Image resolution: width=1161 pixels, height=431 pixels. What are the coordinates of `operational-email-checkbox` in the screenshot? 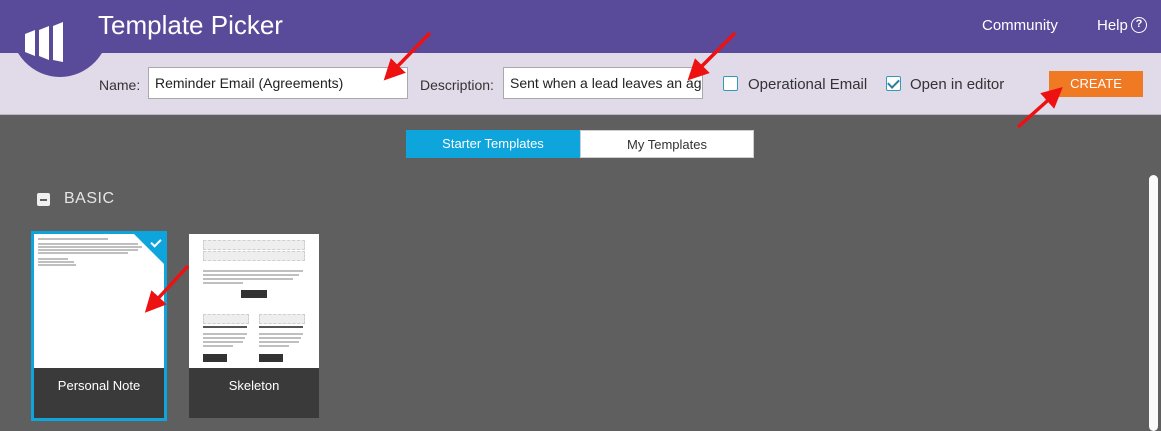 It's located at (730, 83).